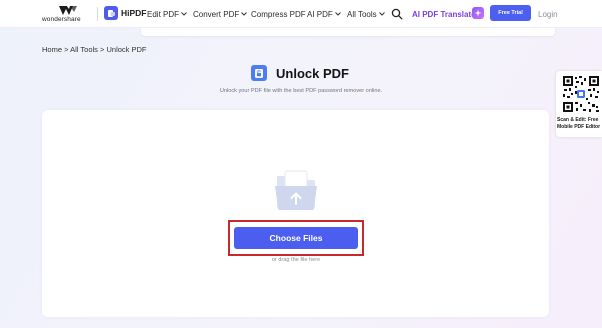 Image resolution: width=602 pixels, height=328 pixels. I want to click on menu-label: AI PDF, so click(320, 14).